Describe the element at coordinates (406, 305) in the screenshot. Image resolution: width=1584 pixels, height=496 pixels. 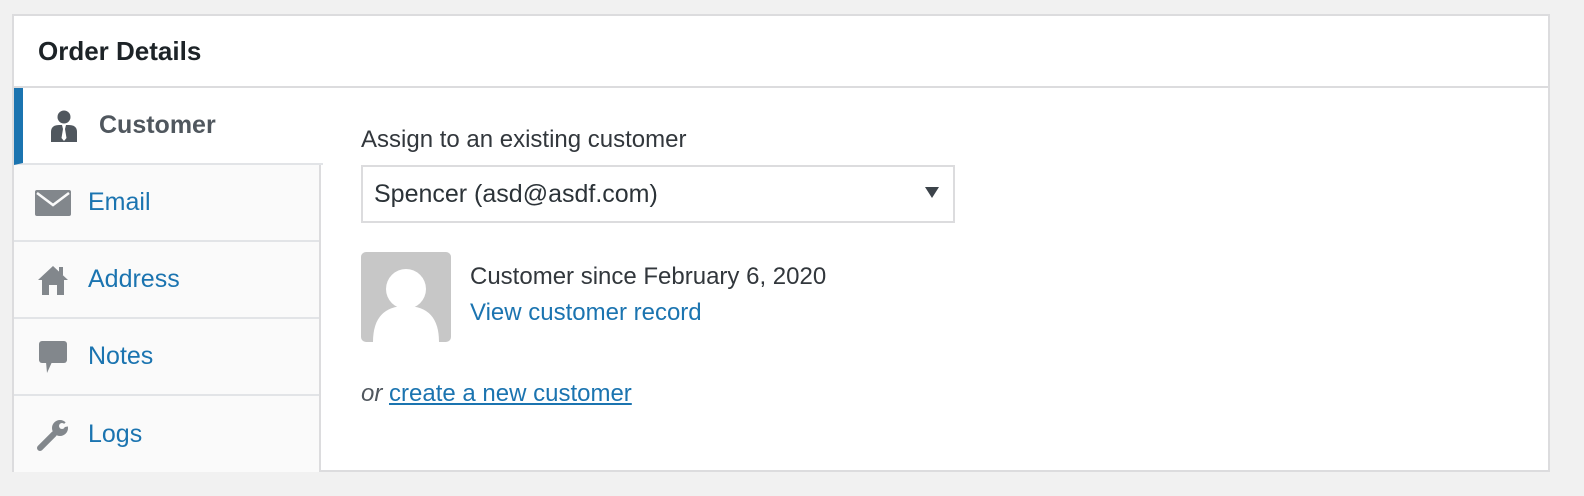
I see `avatar-placeholder-icon` at that location.